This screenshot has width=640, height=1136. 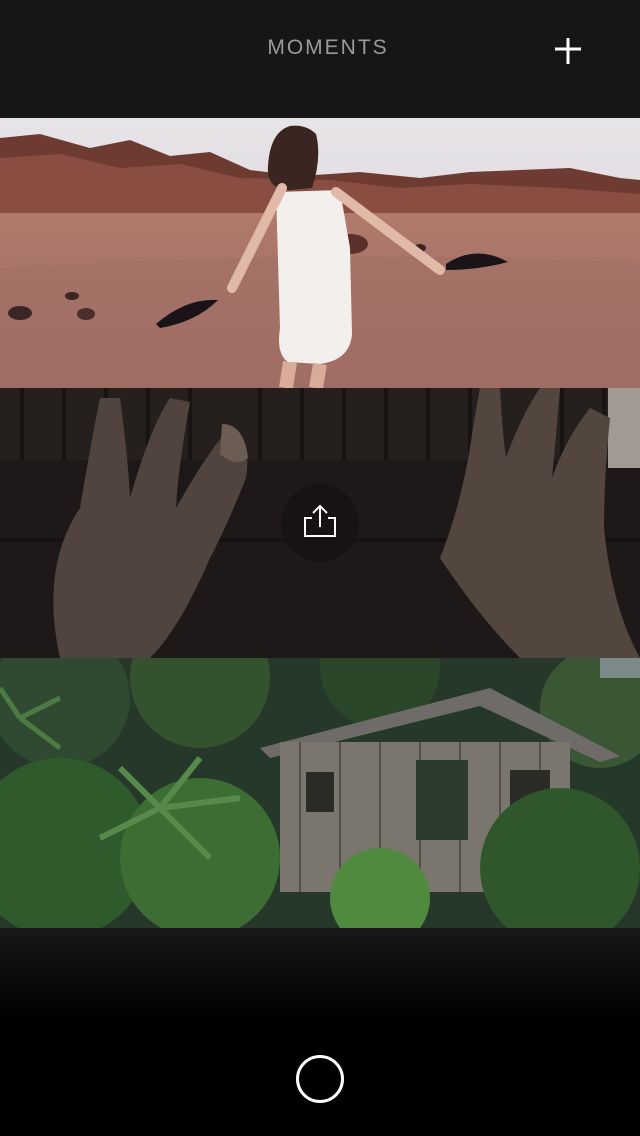 I want to click on add-moment-button, so click(x=568, y=51).